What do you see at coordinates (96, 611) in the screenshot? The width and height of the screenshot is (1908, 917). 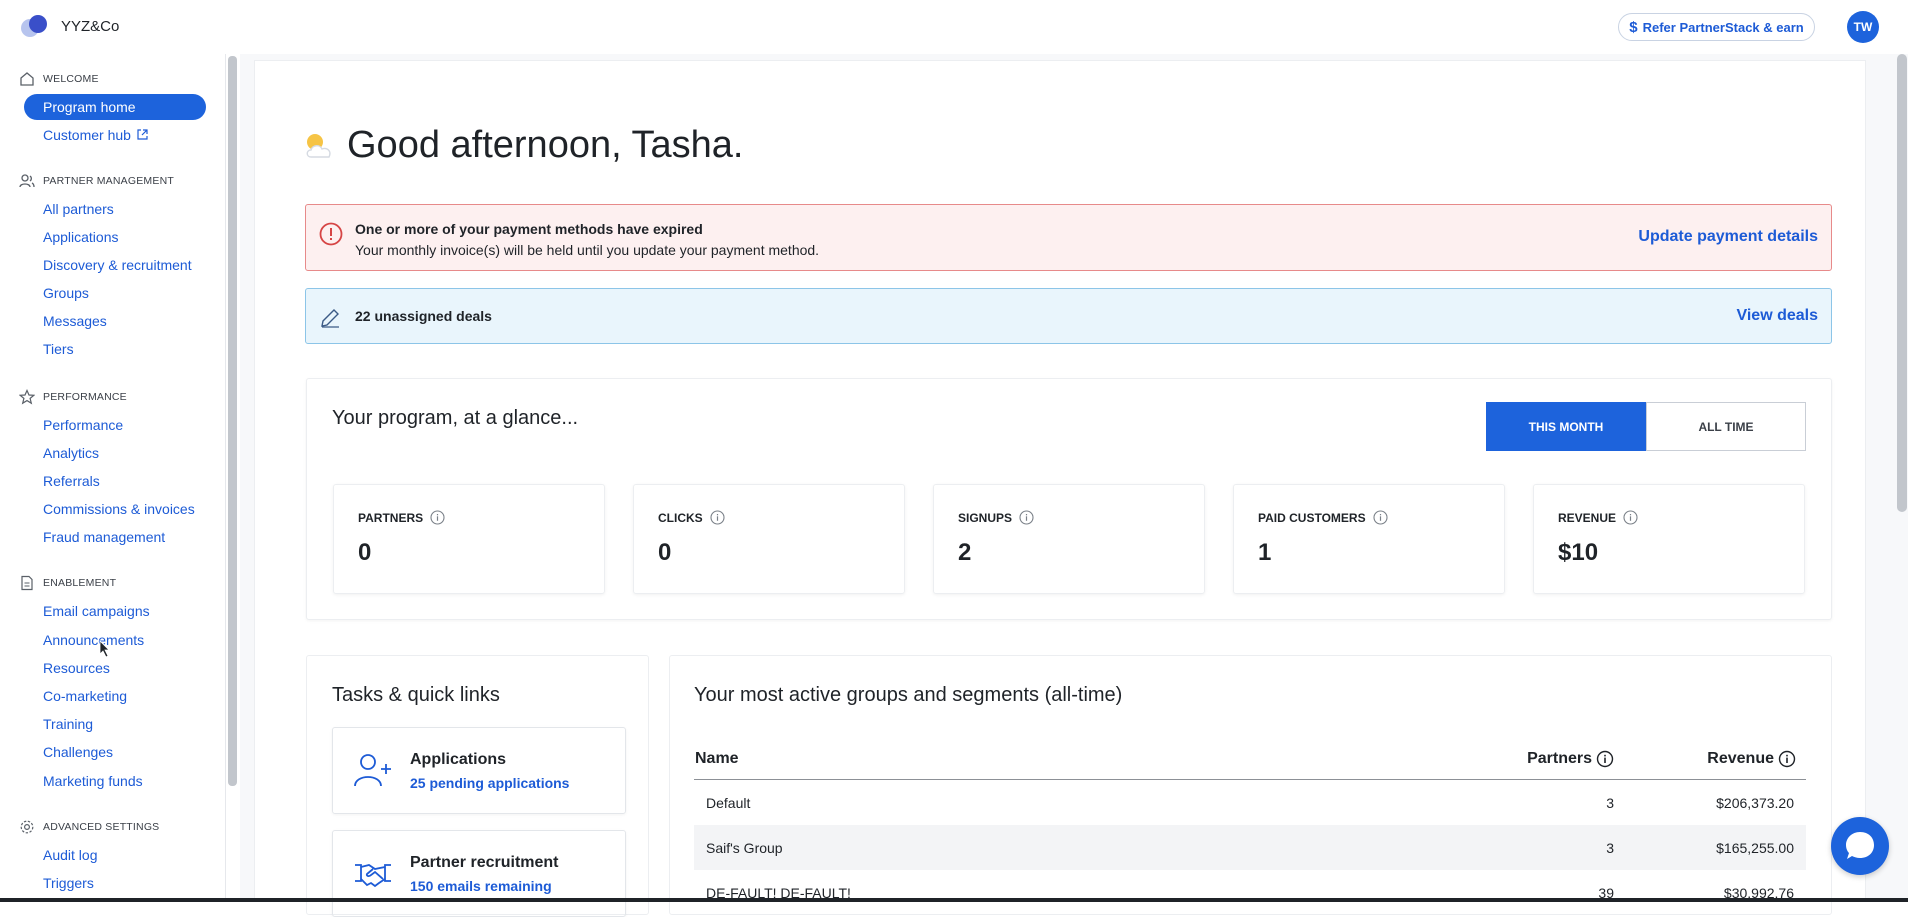 I see `sidebar-item-email-campaigns: Email campaigns` at bounding box center [96, 611].